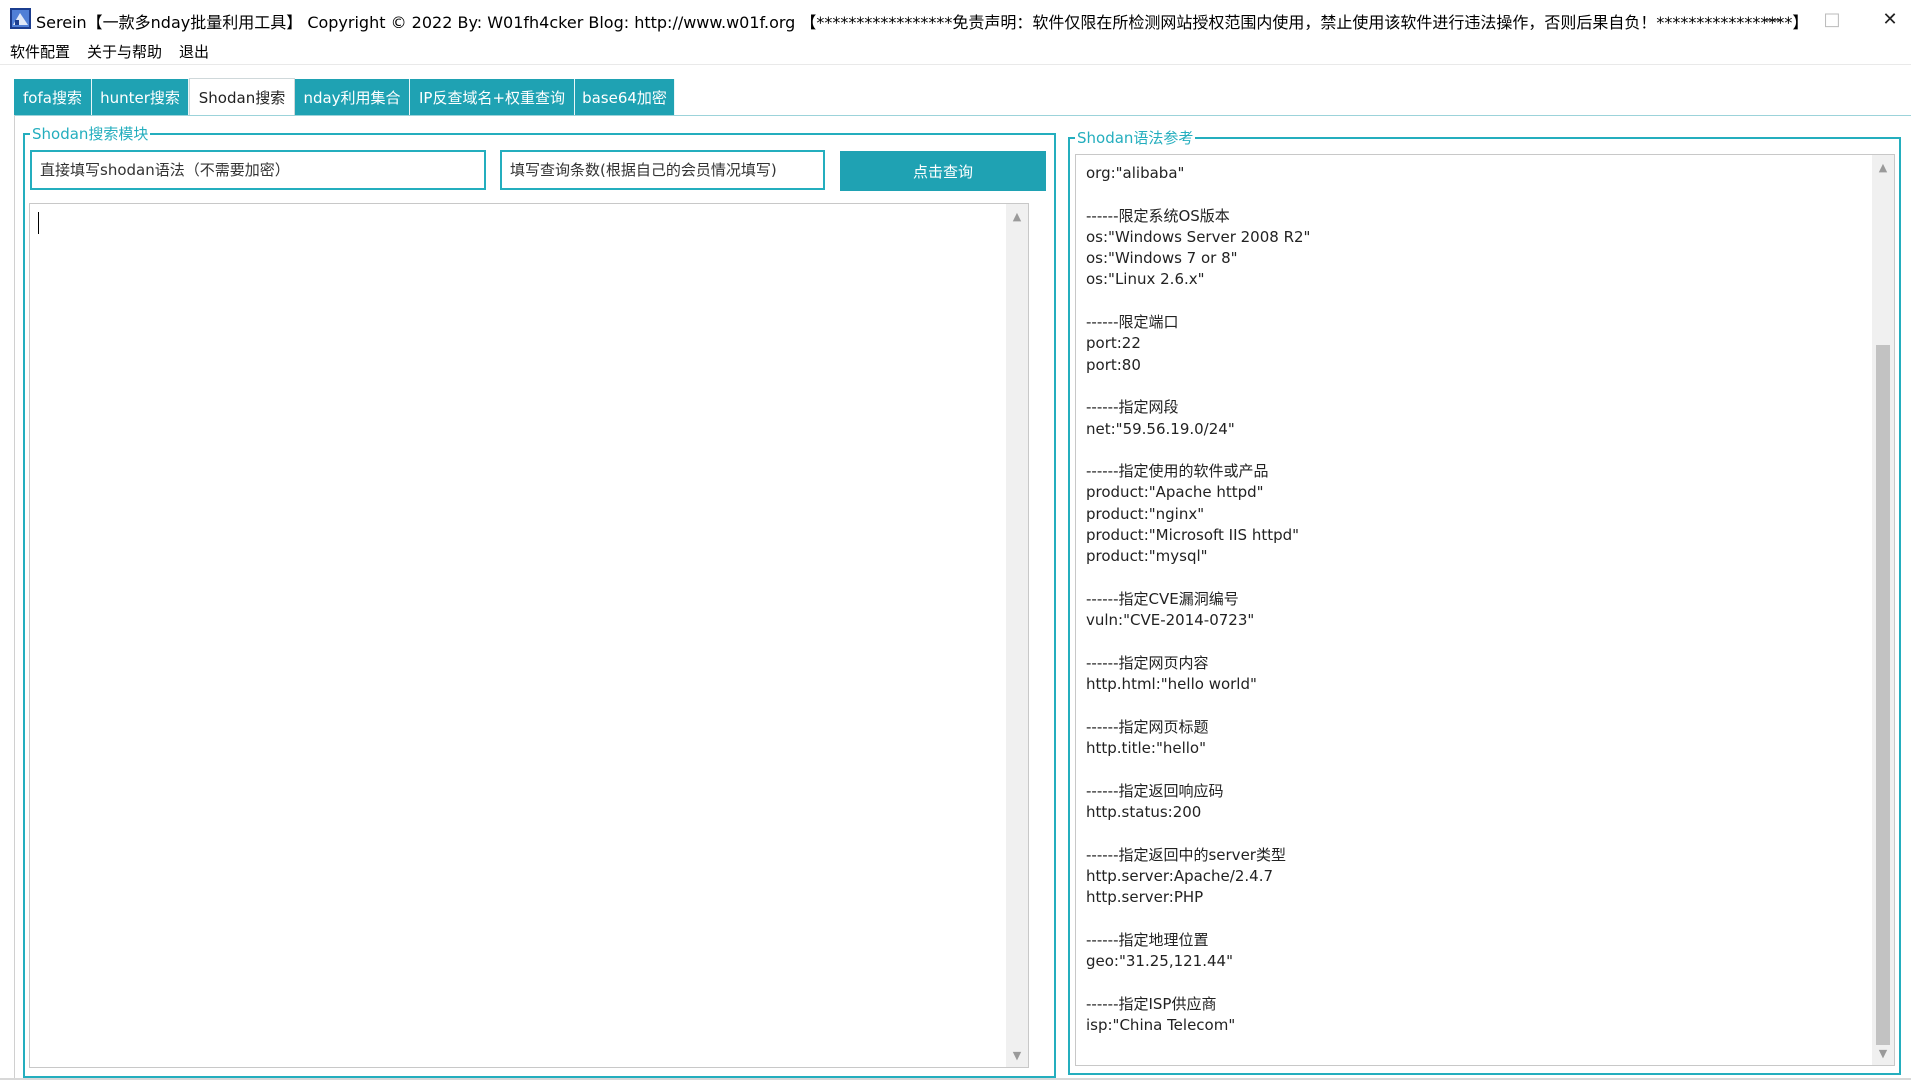 This screenshot has height=1080, width=1911. I want to click on tab-ip-reverse-lookup: IP反查域名+权重查询, so click(492, 97).